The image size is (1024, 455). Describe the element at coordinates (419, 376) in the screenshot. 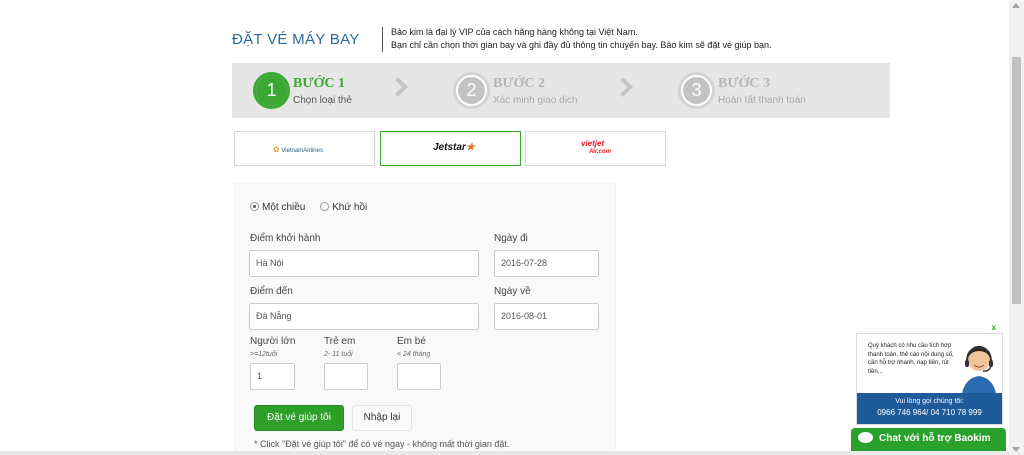

I see `infants-quantity-field` at that location.